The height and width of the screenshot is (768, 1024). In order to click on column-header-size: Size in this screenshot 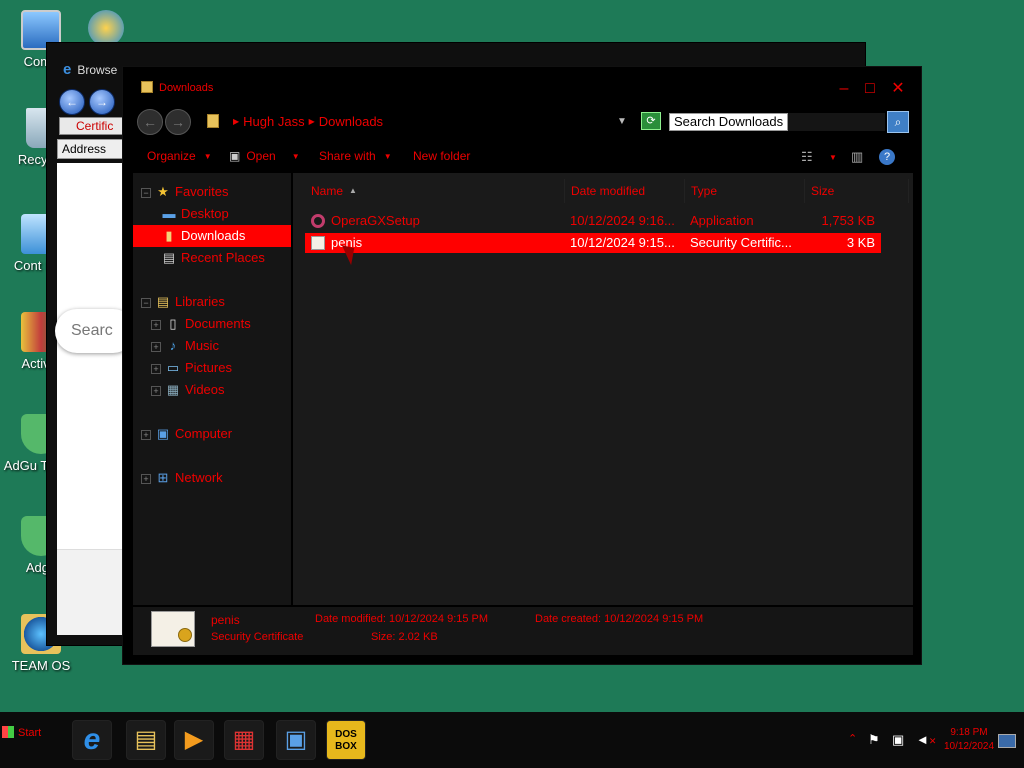, I will do `click(857, 191)`.